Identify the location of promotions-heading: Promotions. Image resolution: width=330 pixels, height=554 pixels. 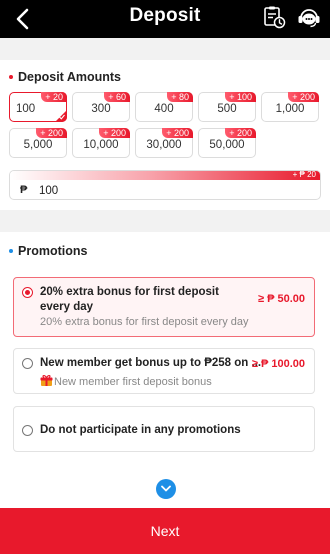
(48, 251).